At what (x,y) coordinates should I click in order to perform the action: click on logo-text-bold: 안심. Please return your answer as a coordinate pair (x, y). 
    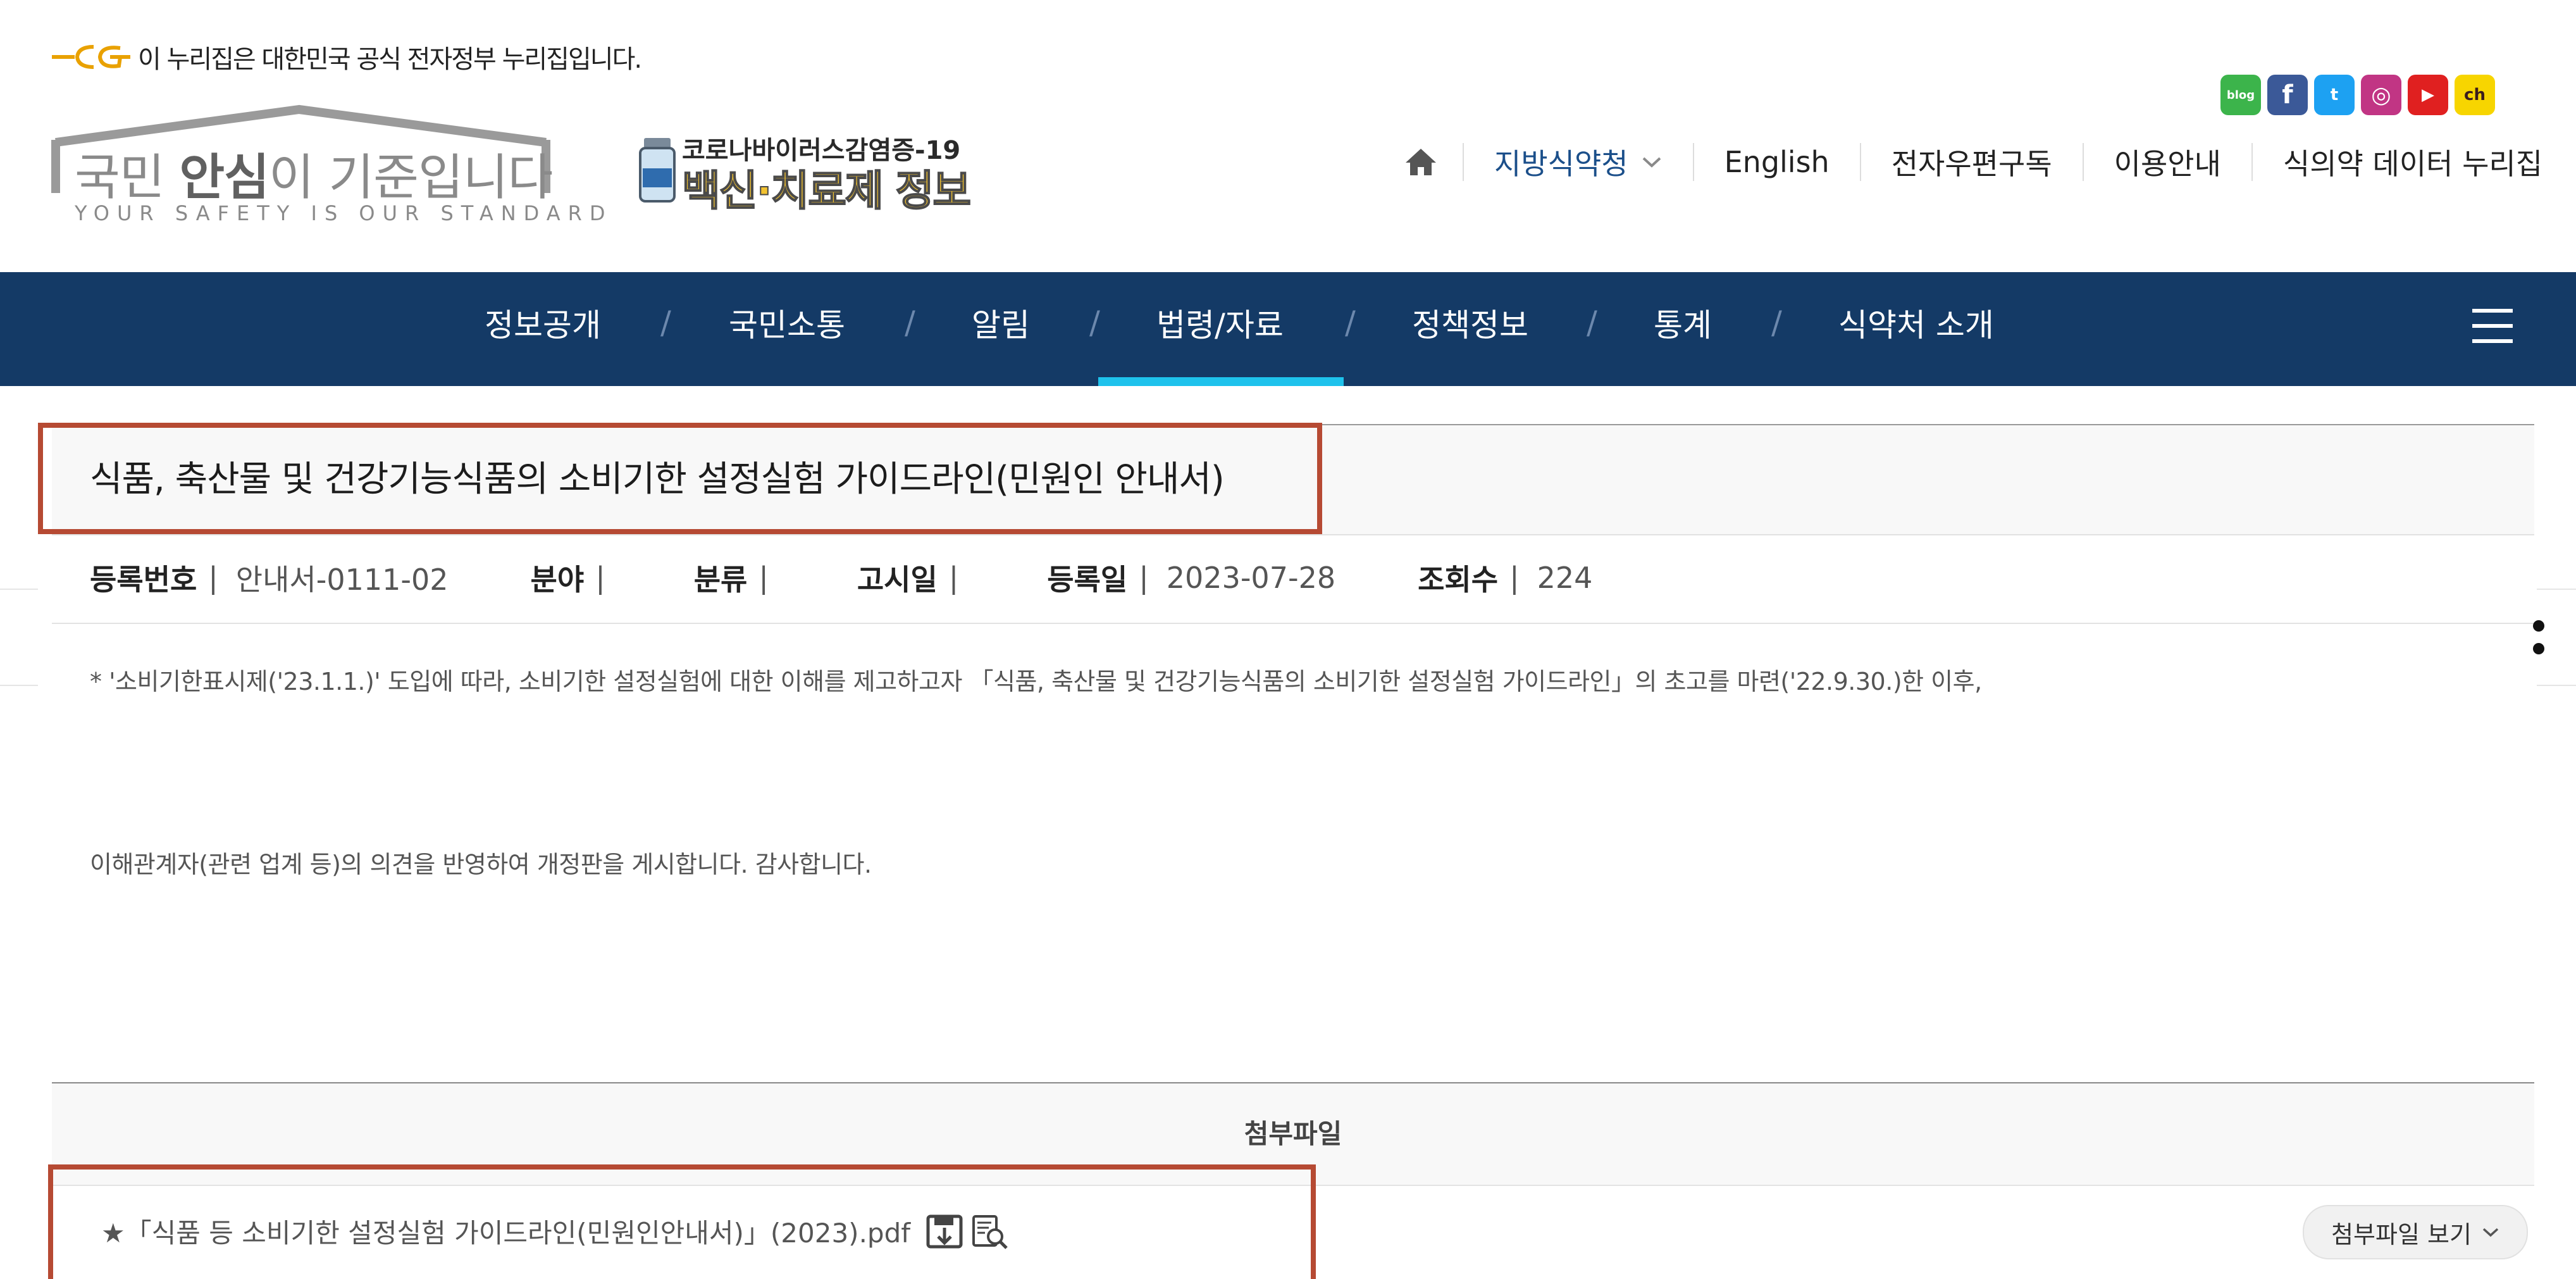
    Looking at the image, I should click on (224, 177).